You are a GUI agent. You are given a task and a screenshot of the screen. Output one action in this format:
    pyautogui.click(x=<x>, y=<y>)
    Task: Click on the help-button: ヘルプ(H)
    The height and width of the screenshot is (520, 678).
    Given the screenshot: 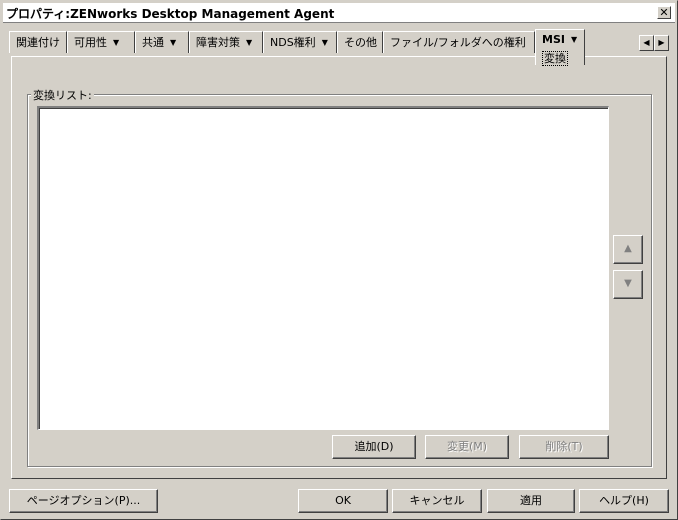 What is the action you would take?
    pyautogui.click(x=624, y=501)
    